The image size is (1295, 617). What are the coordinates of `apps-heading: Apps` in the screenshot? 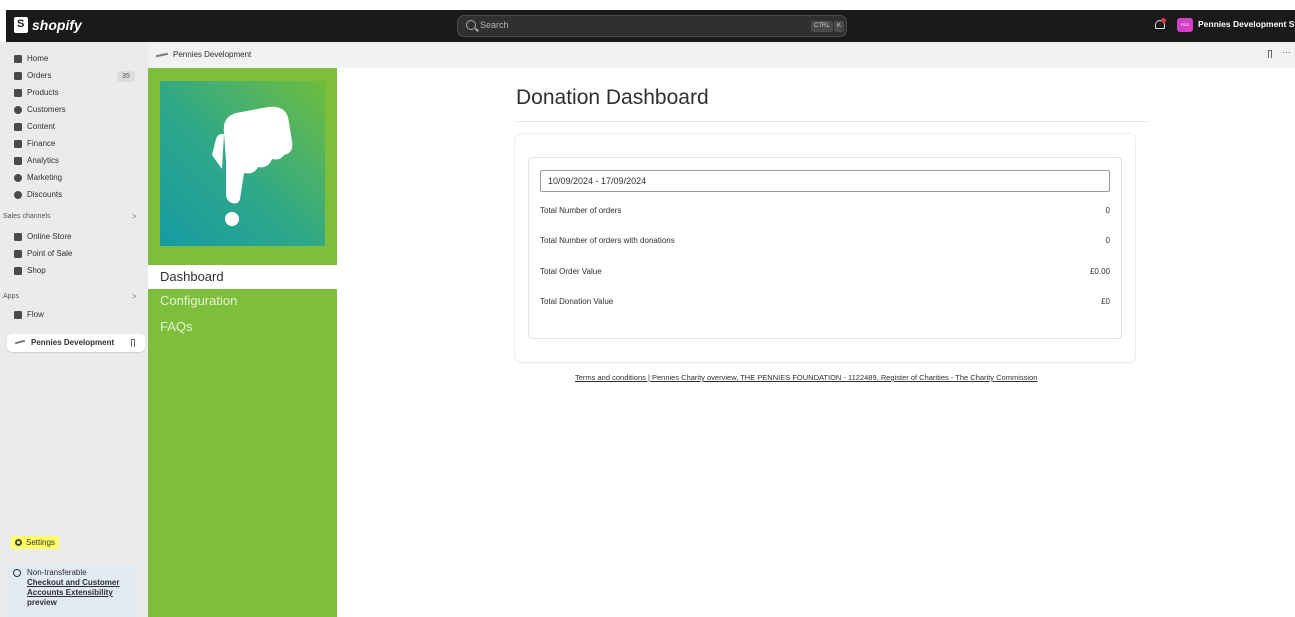 It's located at (11, 296).